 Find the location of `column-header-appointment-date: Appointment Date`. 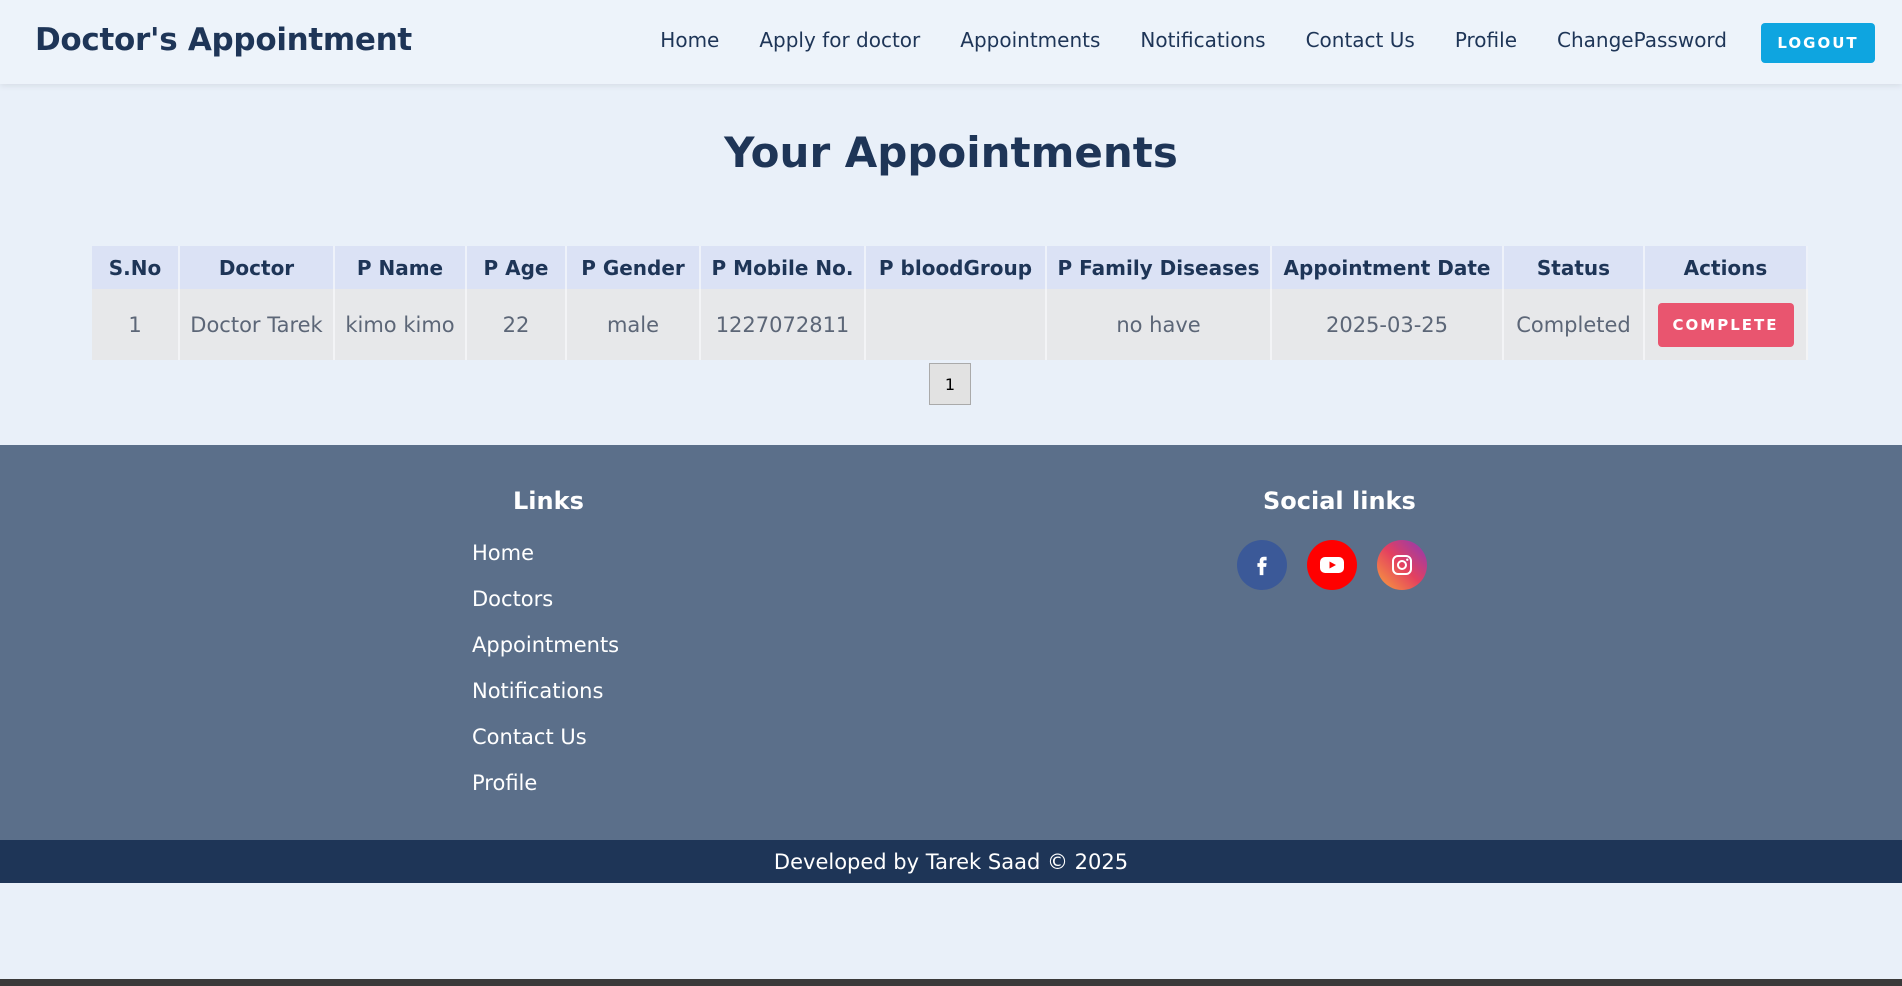

column-header-appointment-date: Appointment Date is located at coordinates (1387, 267).